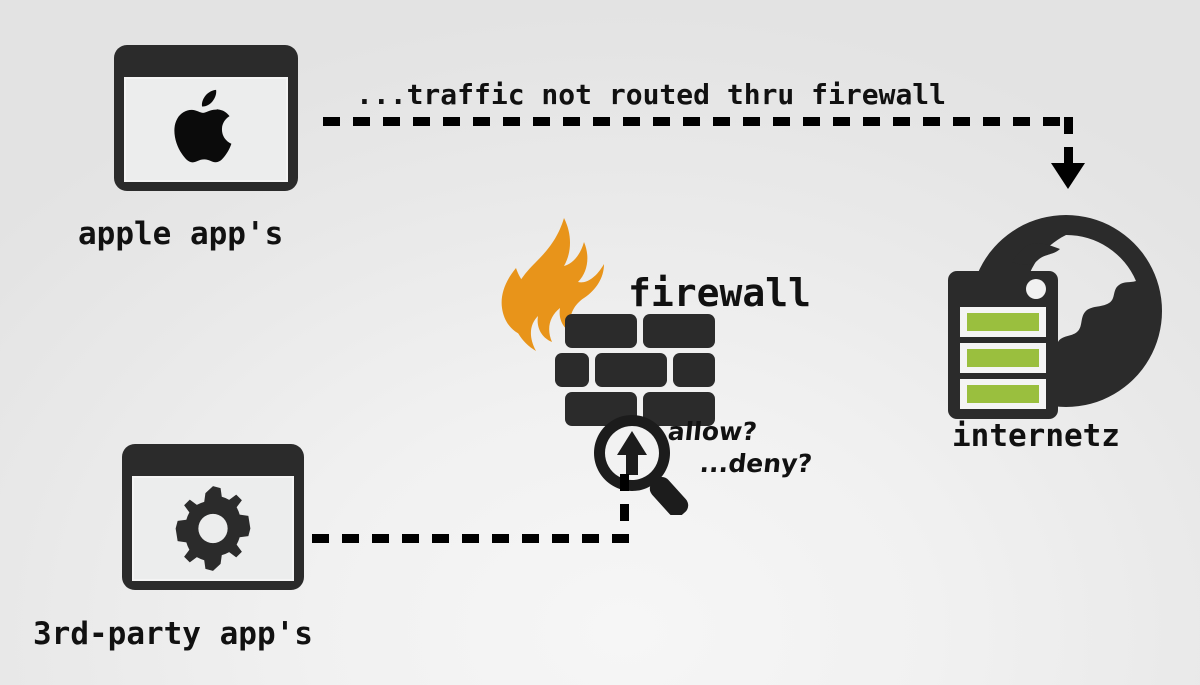 The height and width of the screenshot is (685, 1200). I want to click on apple-apps-label: apple app's, so click(181, 234).